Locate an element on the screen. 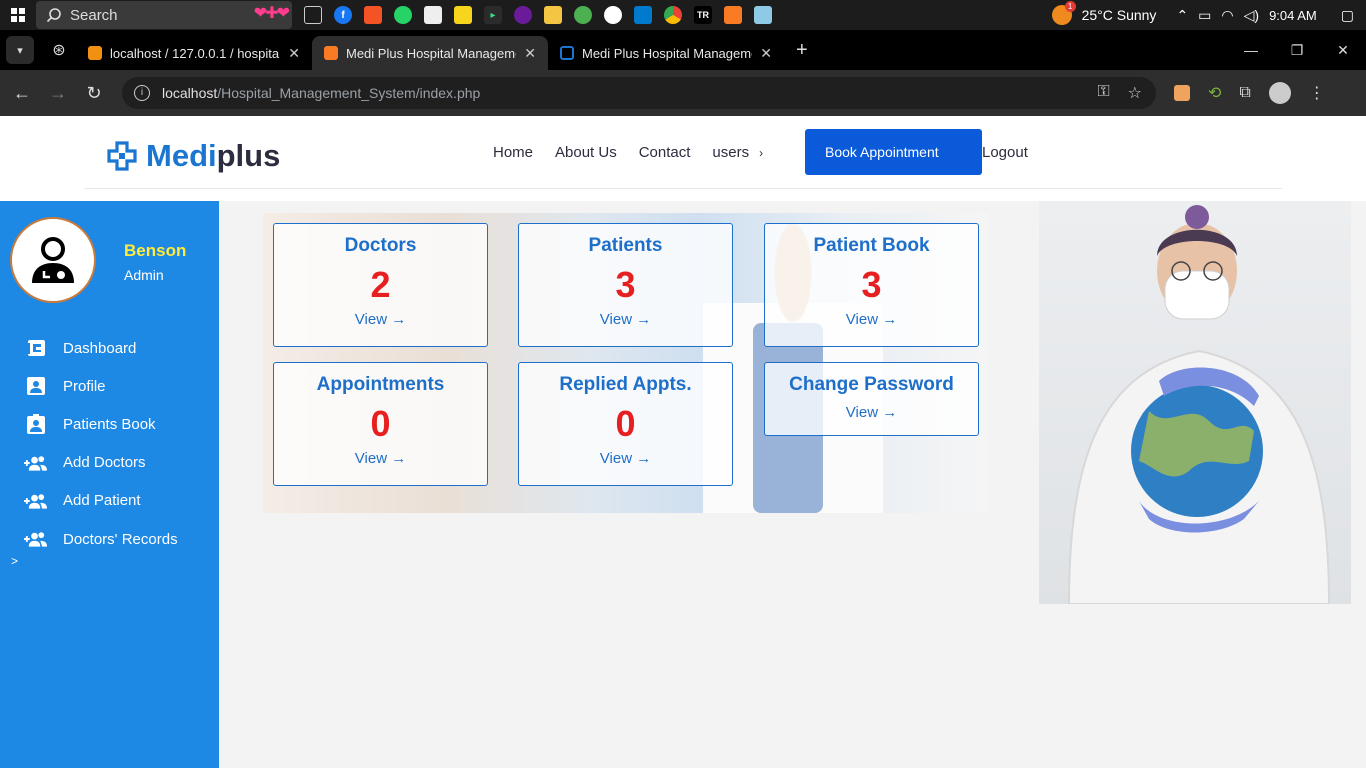  avatar is located at coordinates (53, 260).